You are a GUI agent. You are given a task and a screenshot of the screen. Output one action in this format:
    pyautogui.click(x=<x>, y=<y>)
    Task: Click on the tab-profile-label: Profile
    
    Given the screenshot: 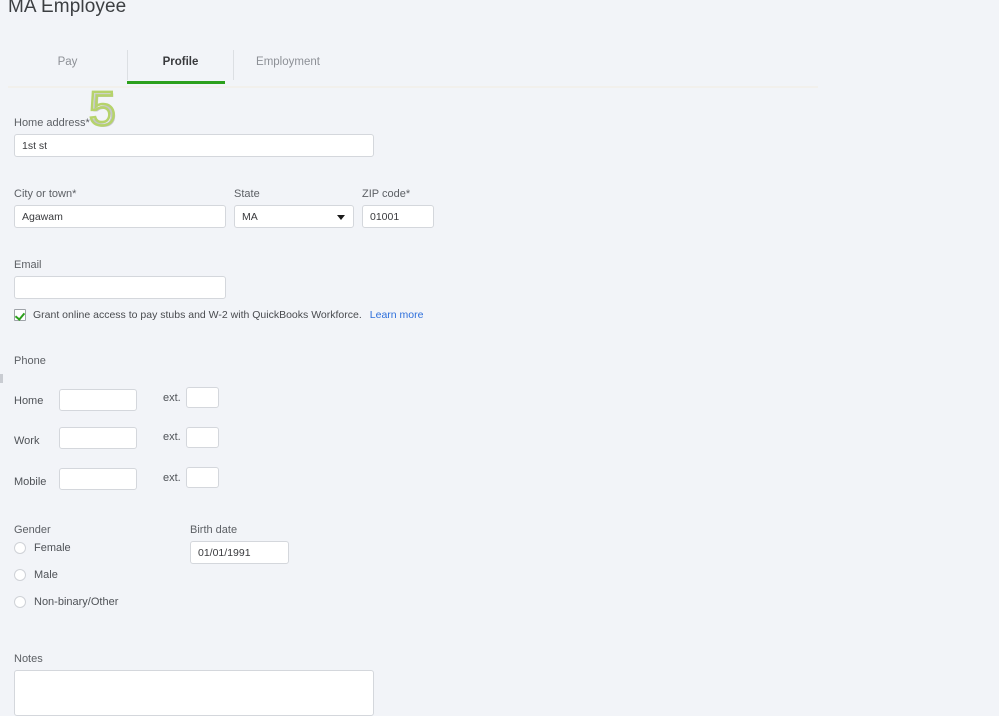 What is the action you would take?
    pyautogui.click(x=180, y=62)
    